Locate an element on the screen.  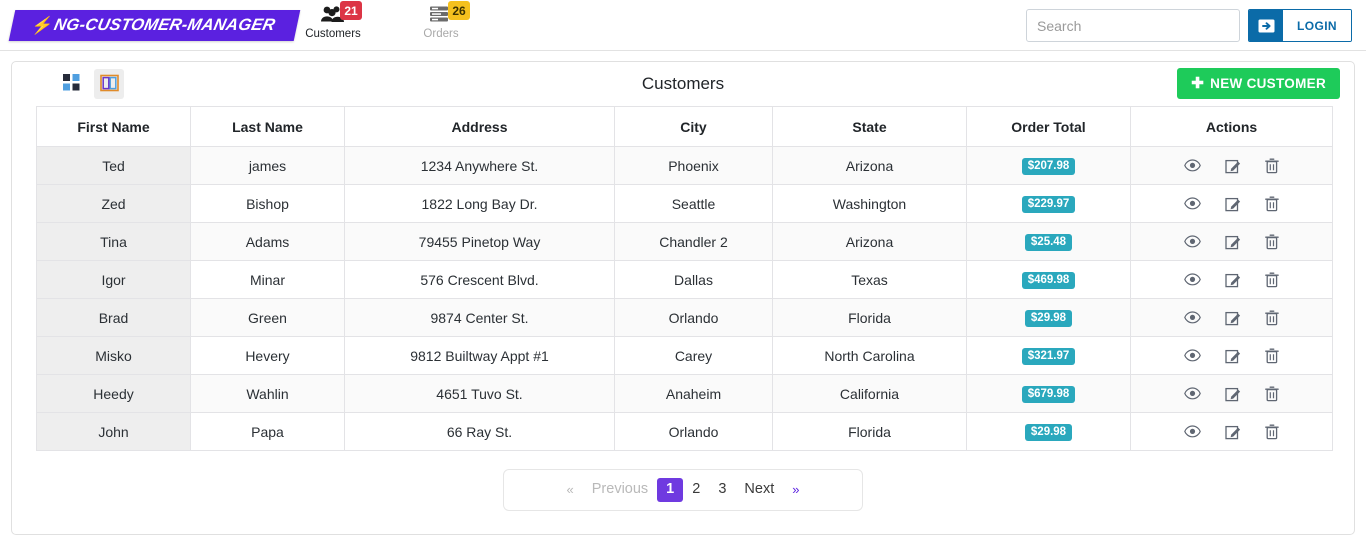
cell-state: North Carolina is located at coordinates (869, 355).